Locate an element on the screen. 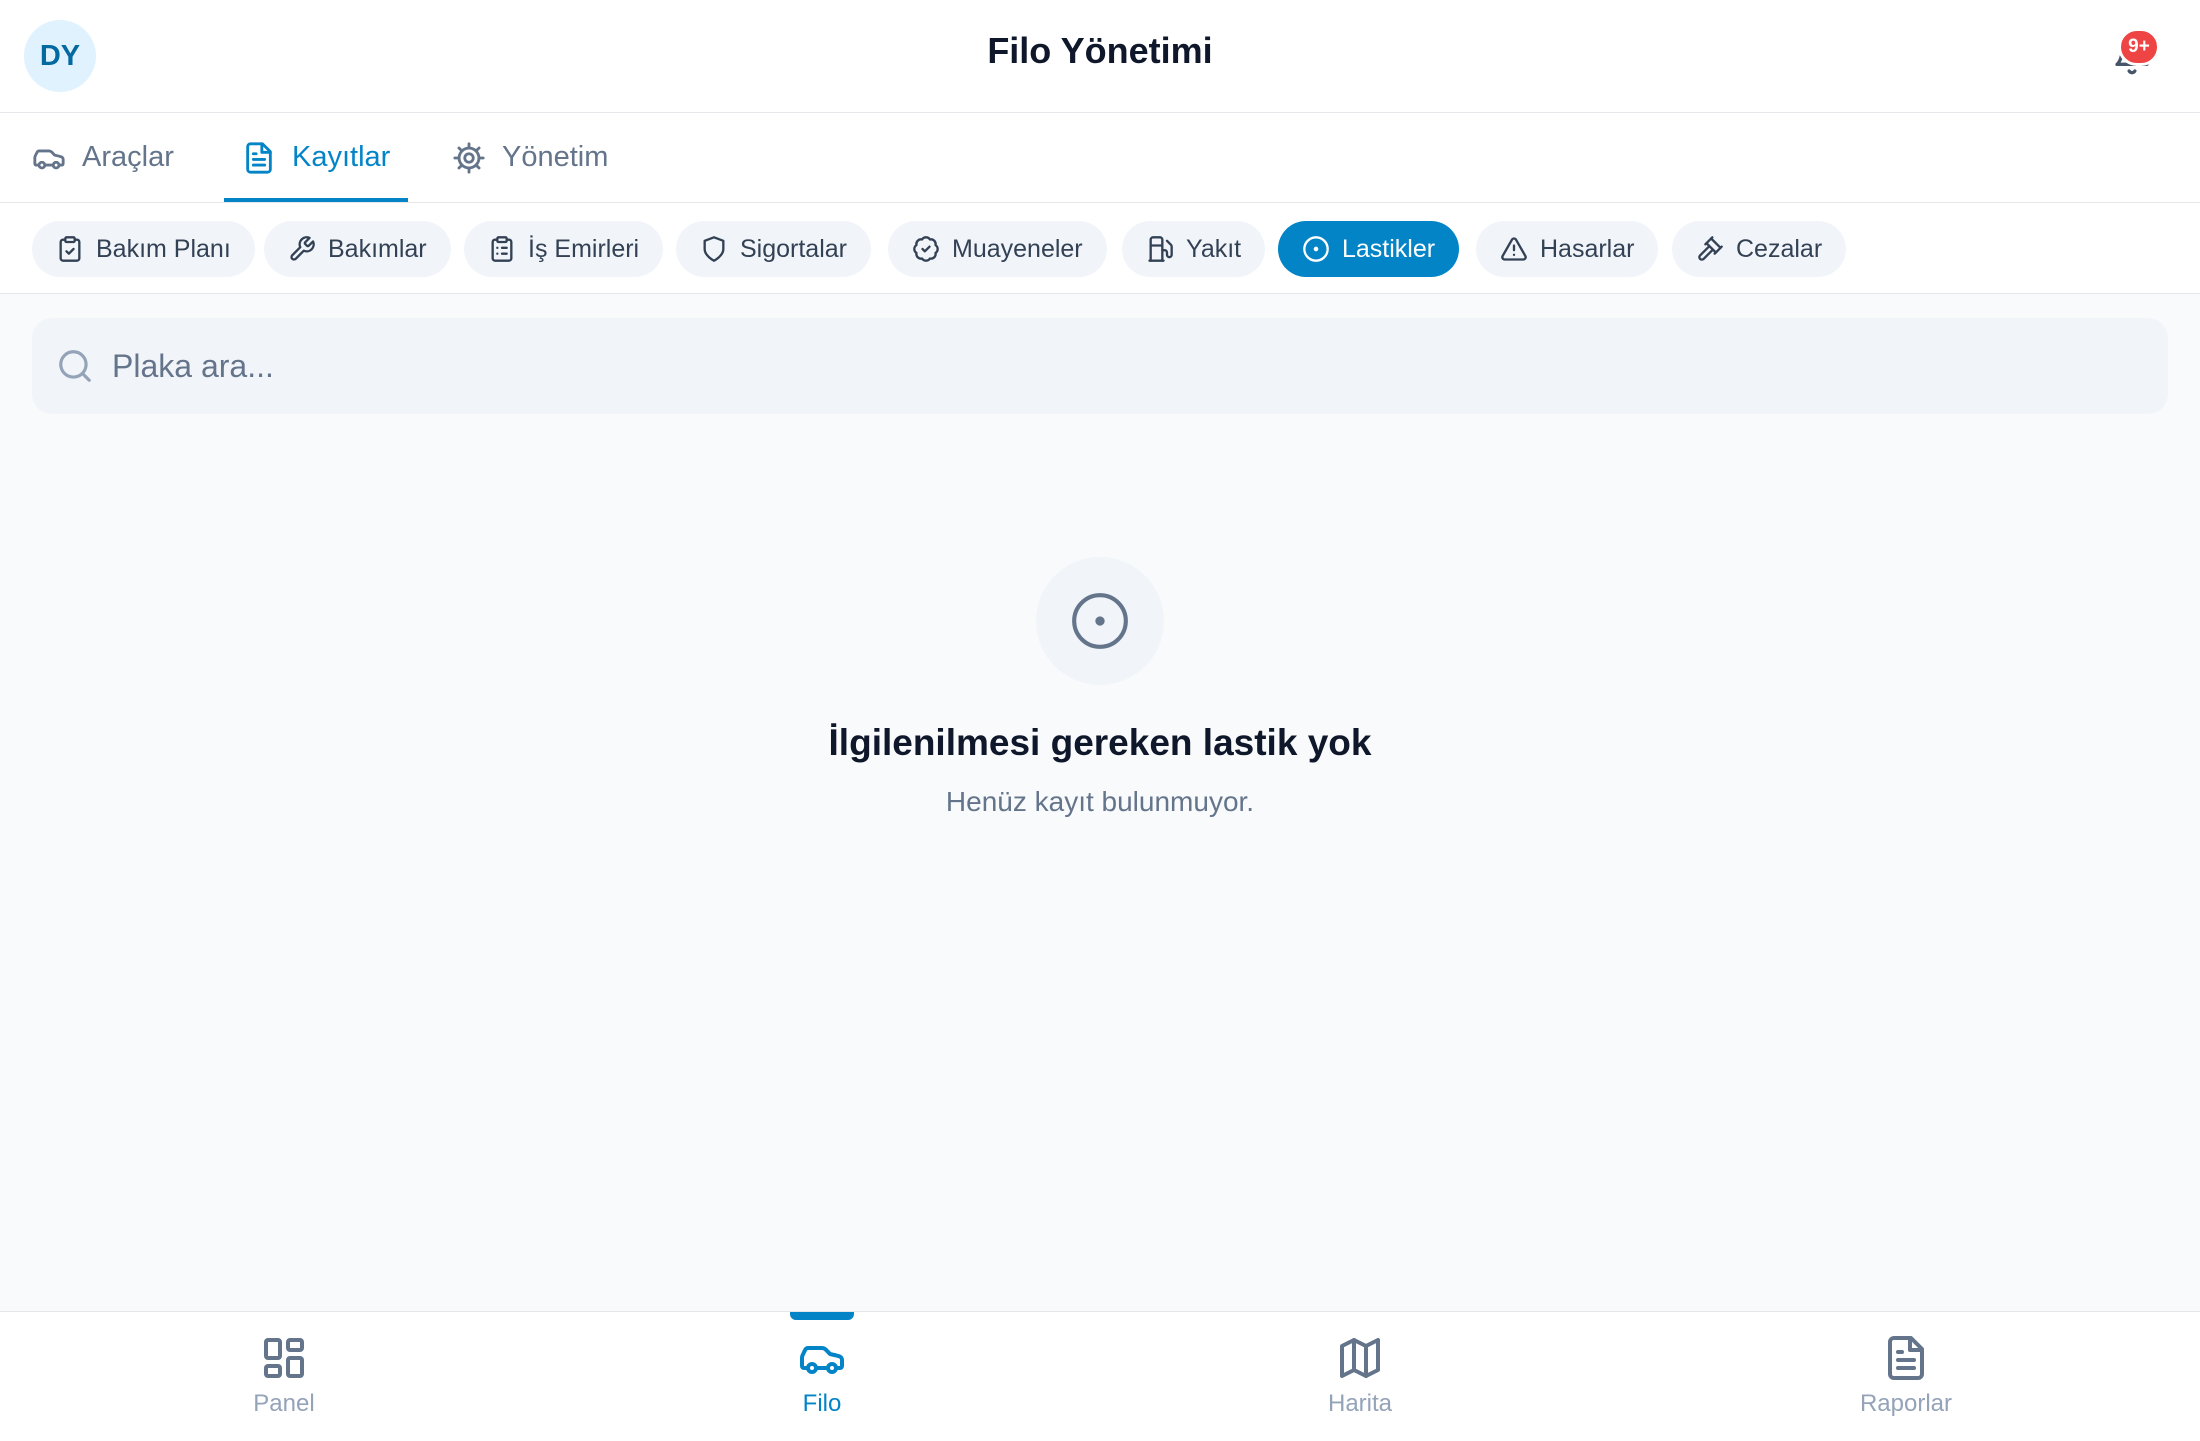  chip-label: Sigortalar is located at coordinates (793, 248).